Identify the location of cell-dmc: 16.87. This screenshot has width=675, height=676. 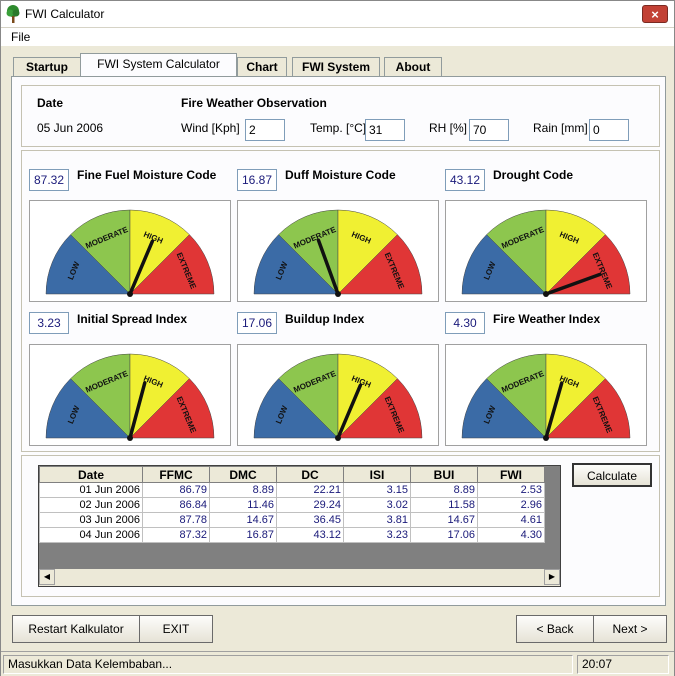
(243, 535).